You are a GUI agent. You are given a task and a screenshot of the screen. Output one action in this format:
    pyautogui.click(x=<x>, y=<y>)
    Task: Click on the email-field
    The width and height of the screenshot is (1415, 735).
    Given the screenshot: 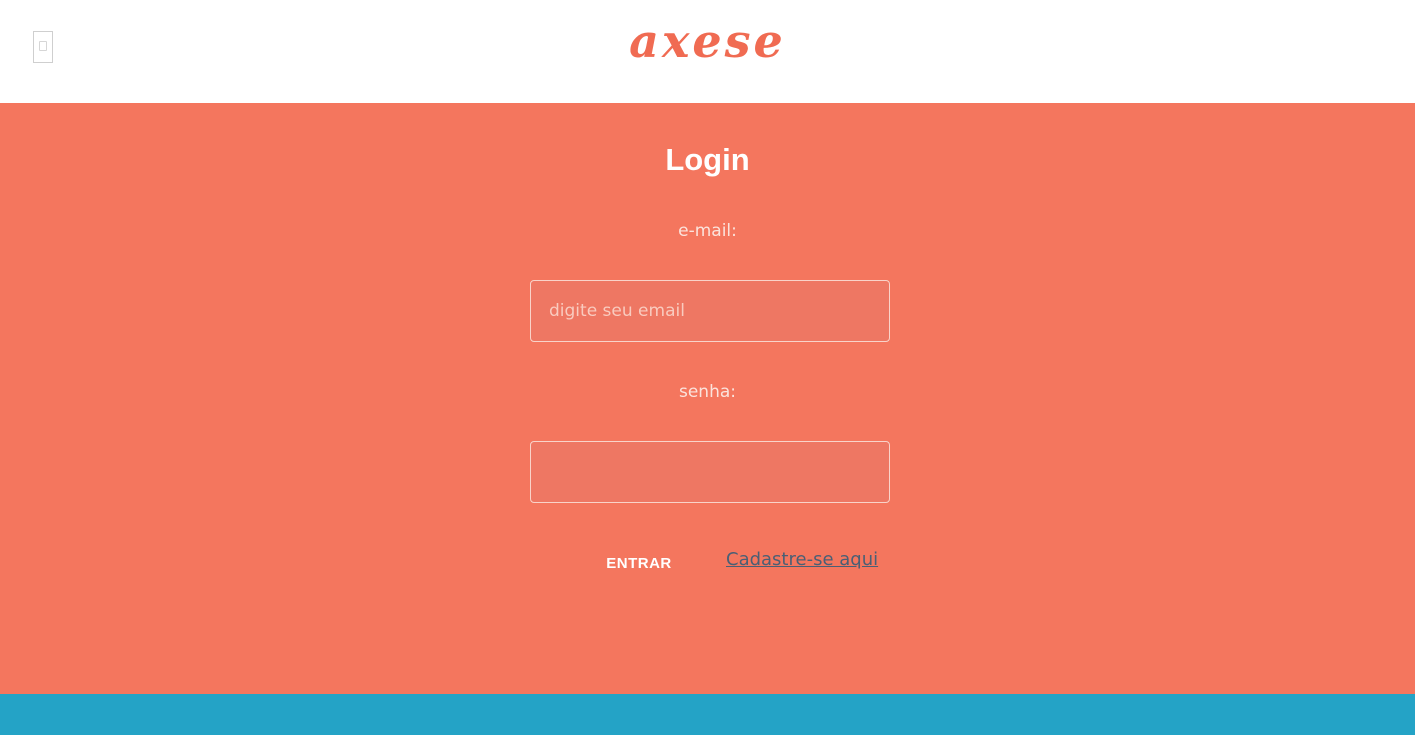 What is the action you would take?
    pyautogui.click(x=710, y=311)
    